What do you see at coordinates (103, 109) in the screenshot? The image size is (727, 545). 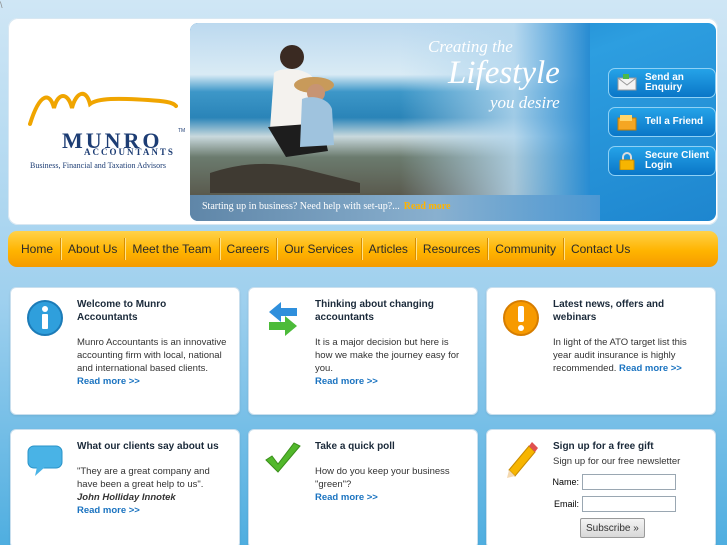 I see `logo-swoosh-icon` at bounding box center [103, 109].